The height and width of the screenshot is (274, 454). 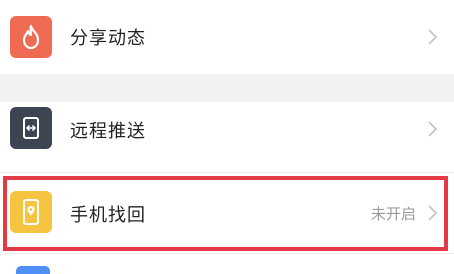 I want to click on section-separator, so click(x=227, y=88).